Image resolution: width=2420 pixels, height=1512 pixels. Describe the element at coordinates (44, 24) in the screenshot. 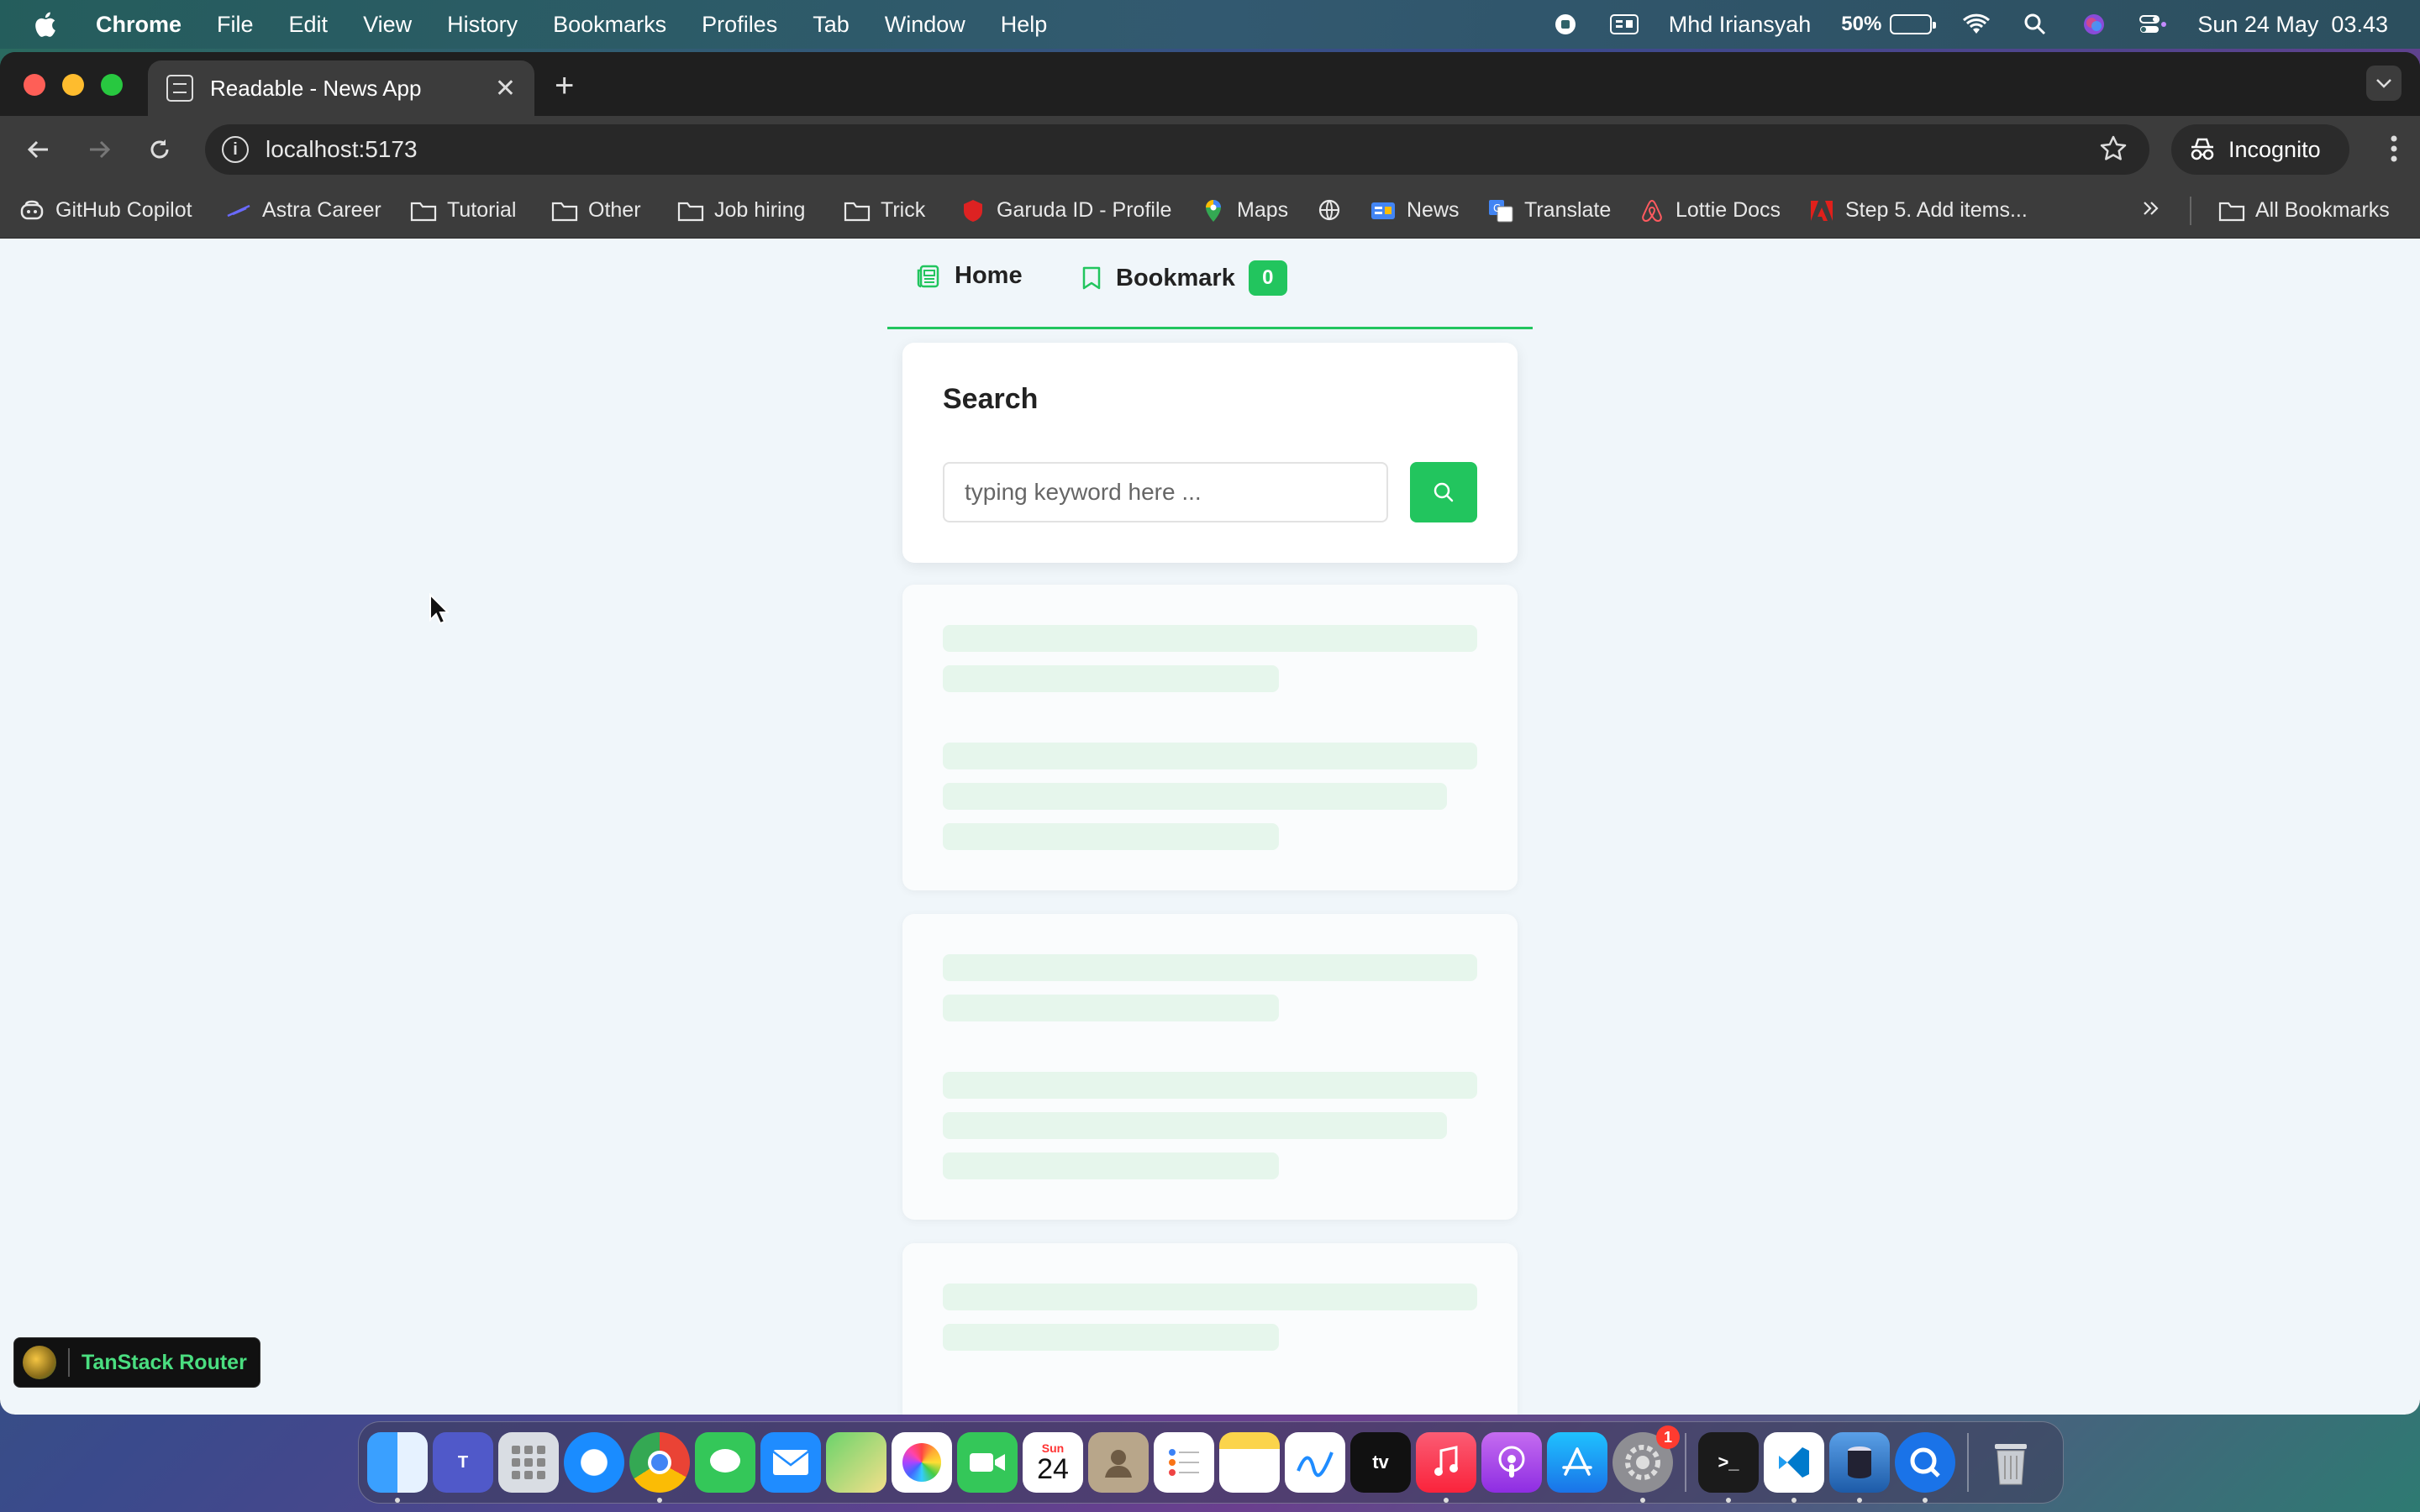

I see `apple-icon` at that location.